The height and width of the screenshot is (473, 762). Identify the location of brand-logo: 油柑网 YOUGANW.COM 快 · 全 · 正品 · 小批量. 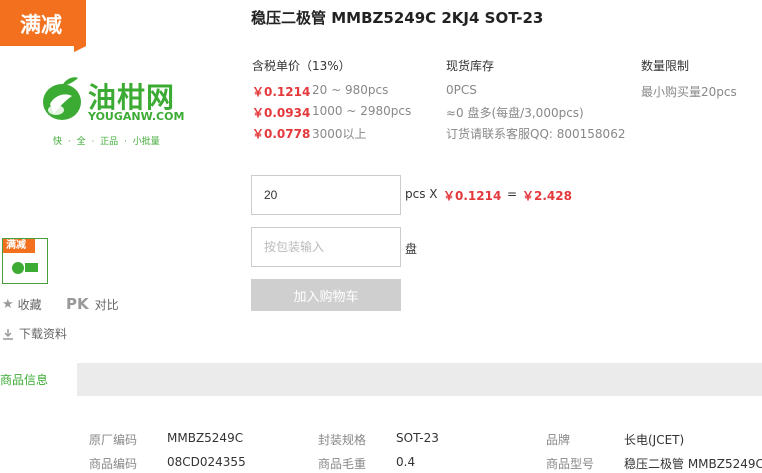
(120, 112).